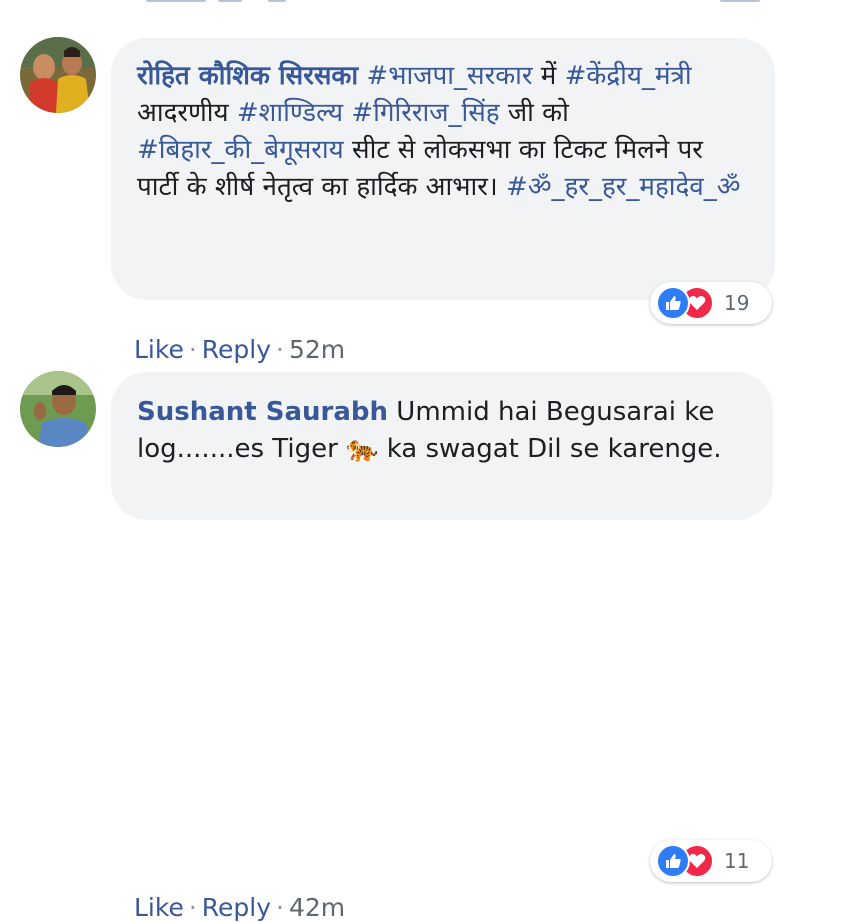  I want to click on comment-body-text: जी को, so click(534, 113).